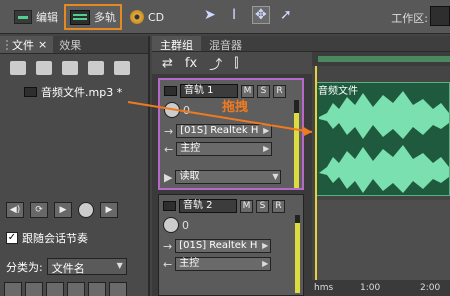 The width and height of the screenshot is (450, 296). What do you see at coordinates (168, 264) in the screenshot?
I see `output-arrow-icon: ←` at bounding box center [168, 264].